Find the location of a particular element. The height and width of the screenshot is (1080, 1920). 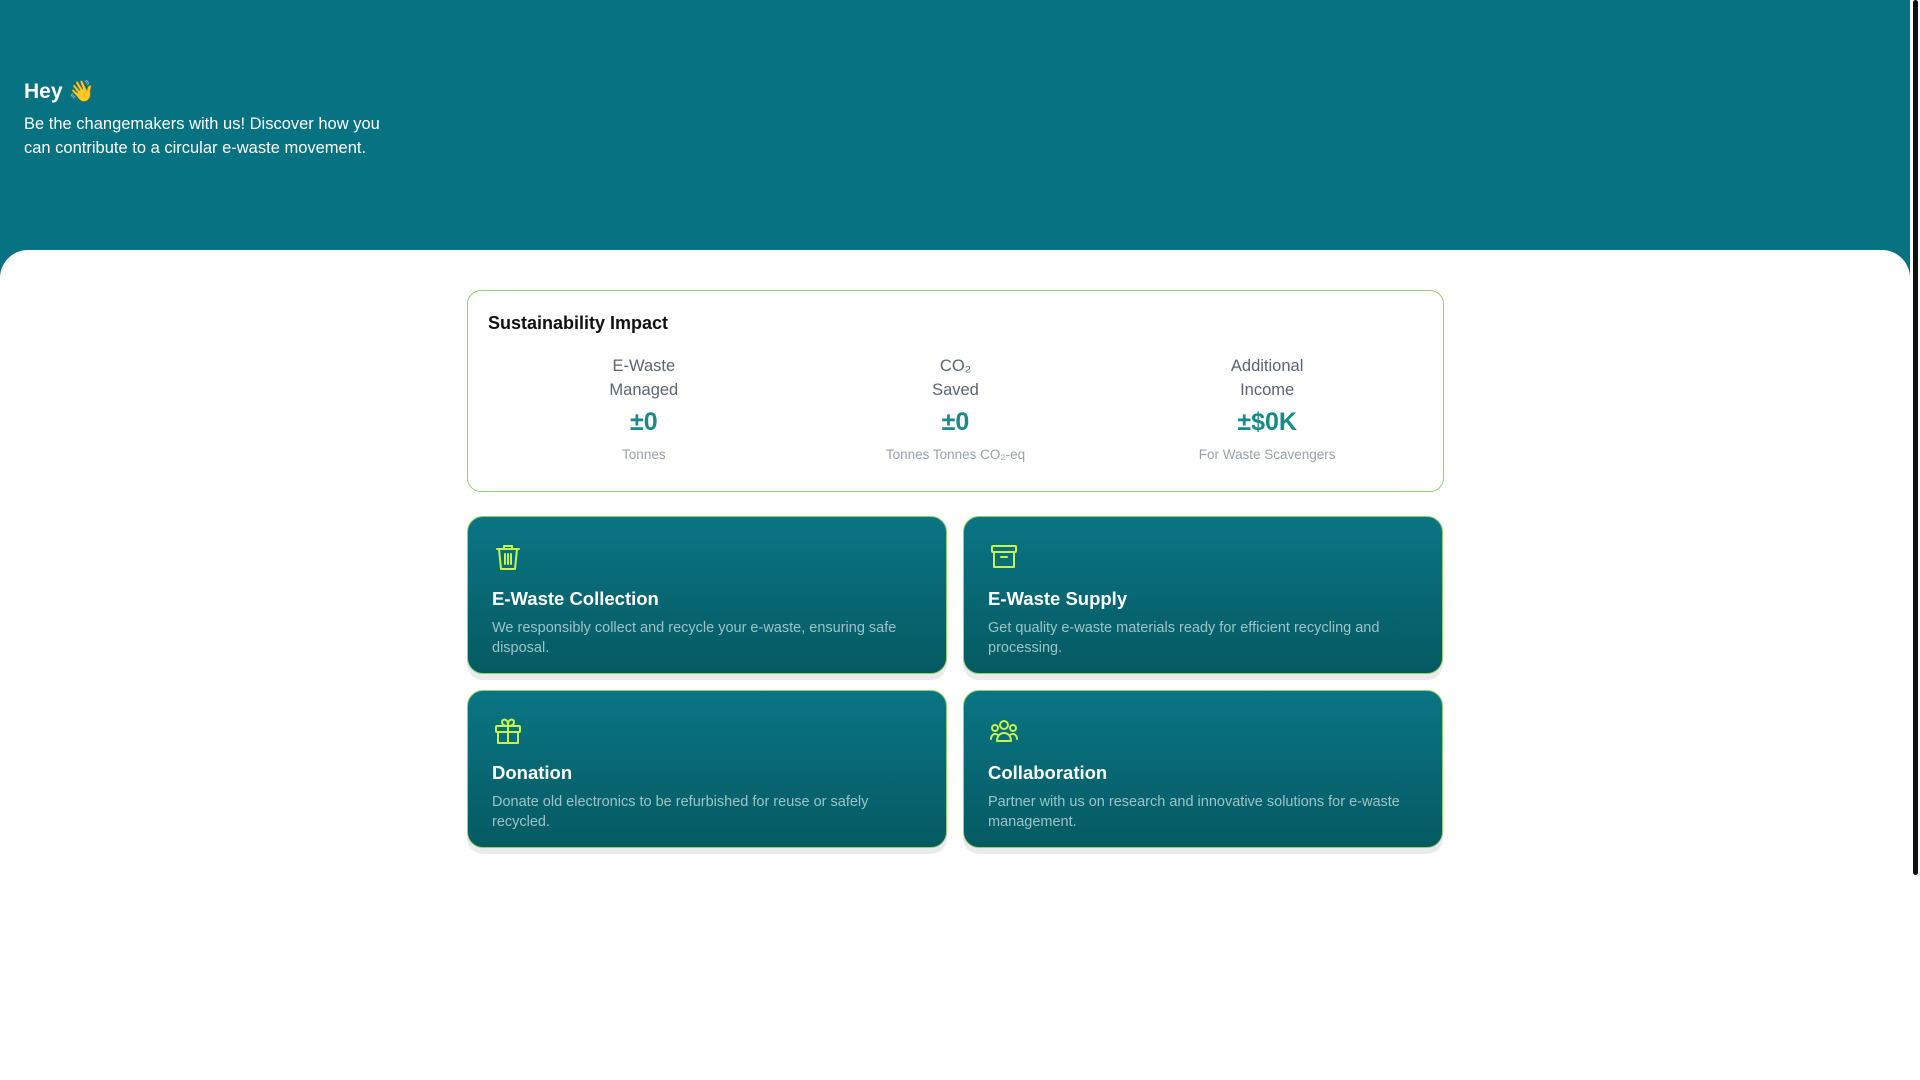

card-title: Donation is located at coordinates (532, 772).